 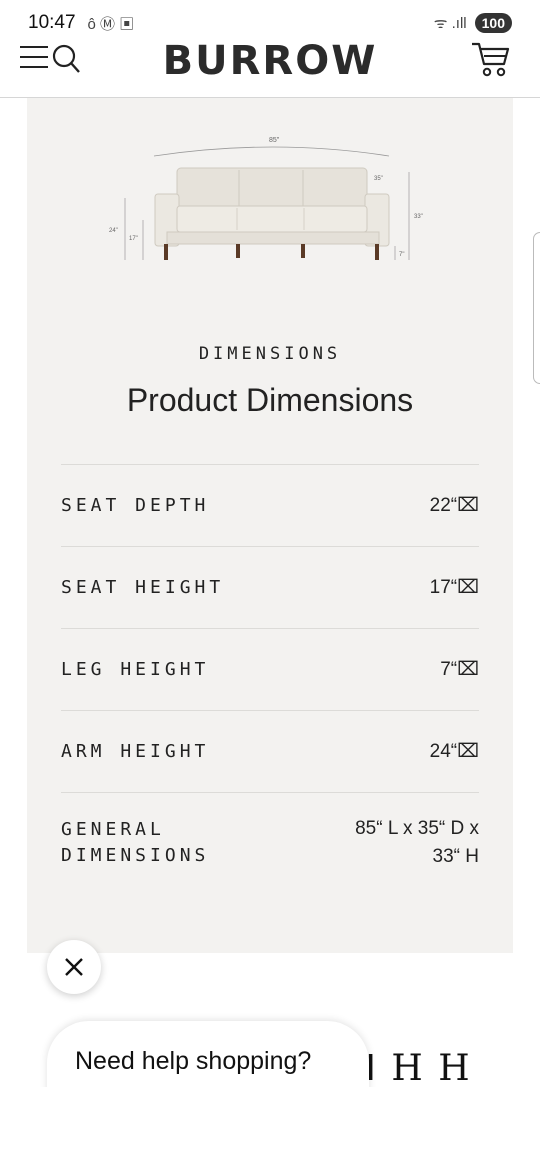 What do you see at coordinates (270, 843) in the screenshot?
I see `dimension-row: GENERAL DIMENSIONS 85“ L x 35“ D x 33“ H` at bounding box center [270, 843].